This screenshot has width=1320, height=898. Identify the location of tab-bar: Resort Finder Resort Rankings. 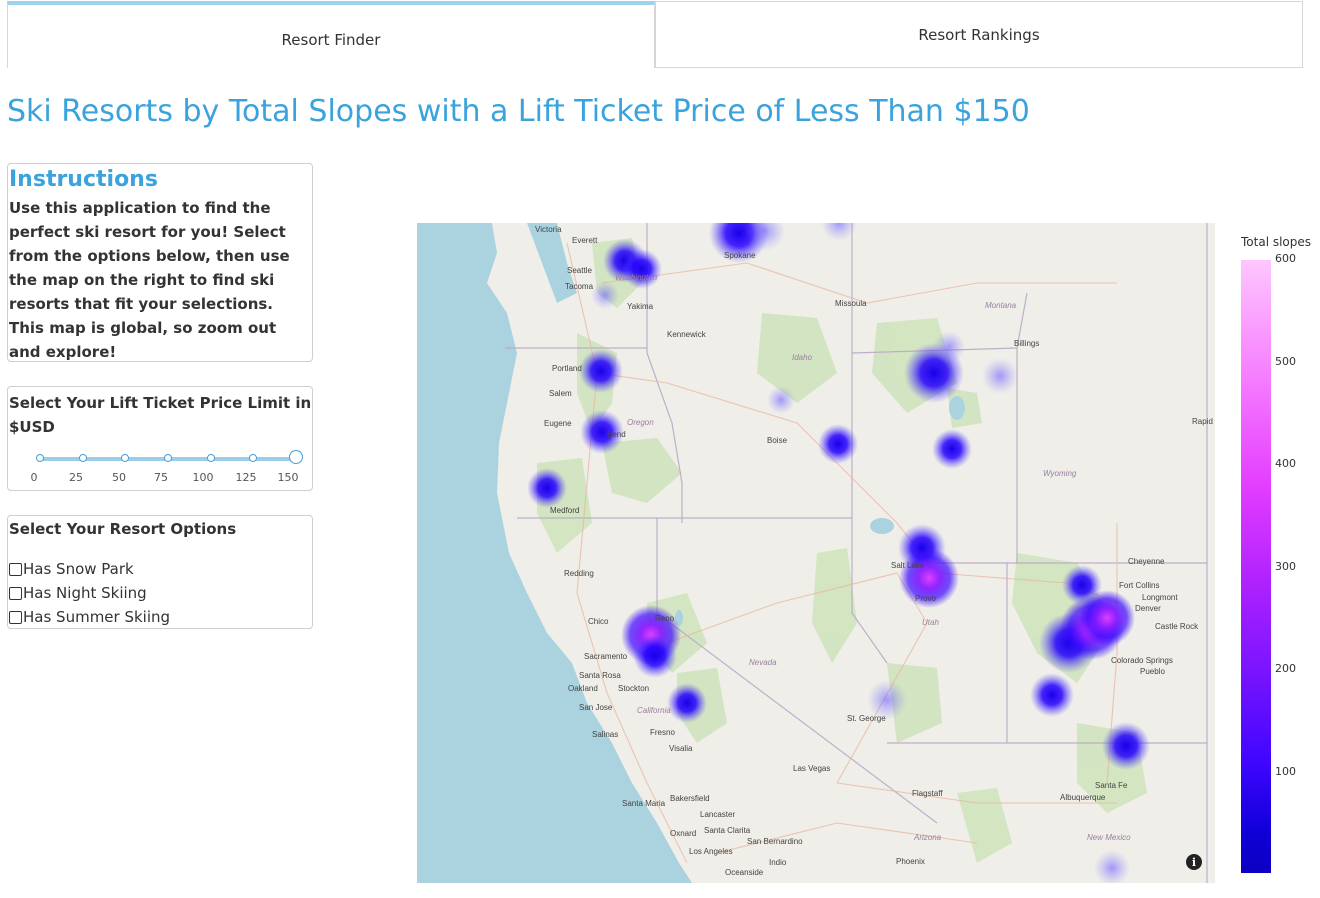
(655, 35).